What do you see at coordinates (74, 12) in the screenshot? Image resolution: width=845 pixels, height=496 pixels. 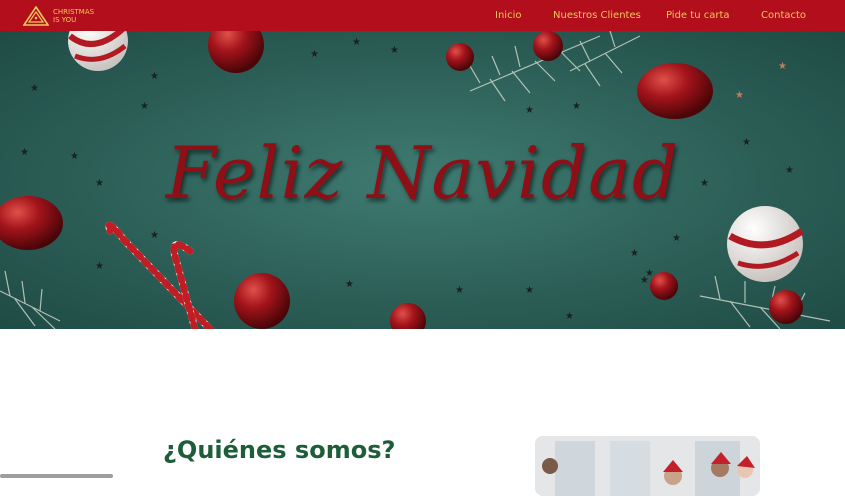 I see `brand-line-1: CHRISTMAS` at bounding box center [74, 12].